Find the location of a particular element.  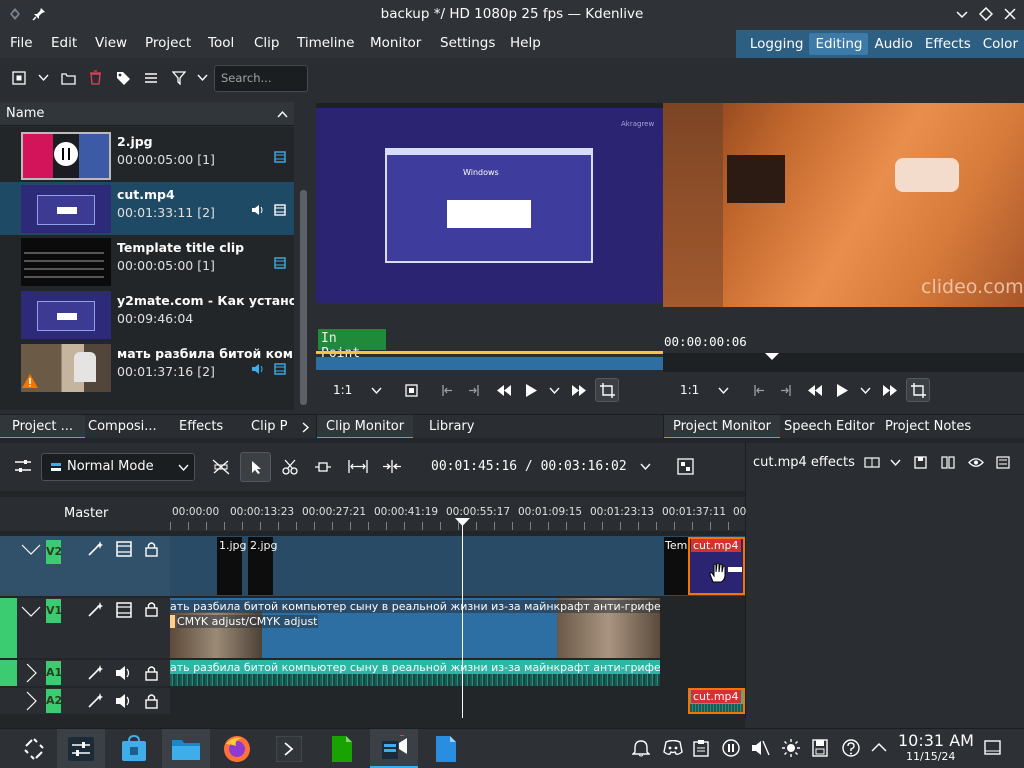

track-header-a1: A1 is located at coordinates (85, 673).